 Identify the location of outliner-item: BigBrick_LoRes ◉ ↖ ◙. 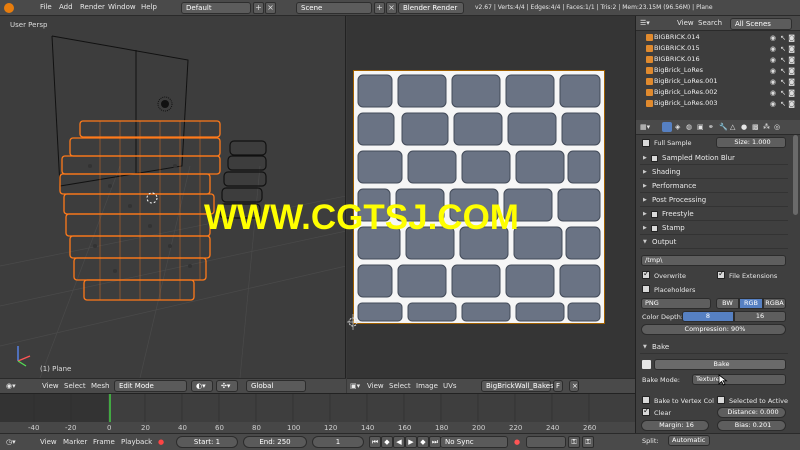
(716, 70).